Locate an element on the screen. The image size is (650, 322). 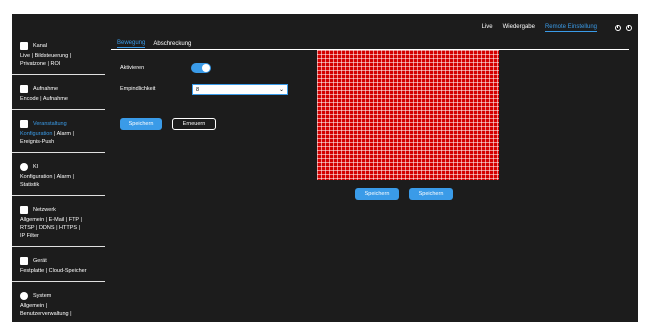
sidebar-link: RTSP | DDNS | HTTPS | is located at coordinates (59, 228).